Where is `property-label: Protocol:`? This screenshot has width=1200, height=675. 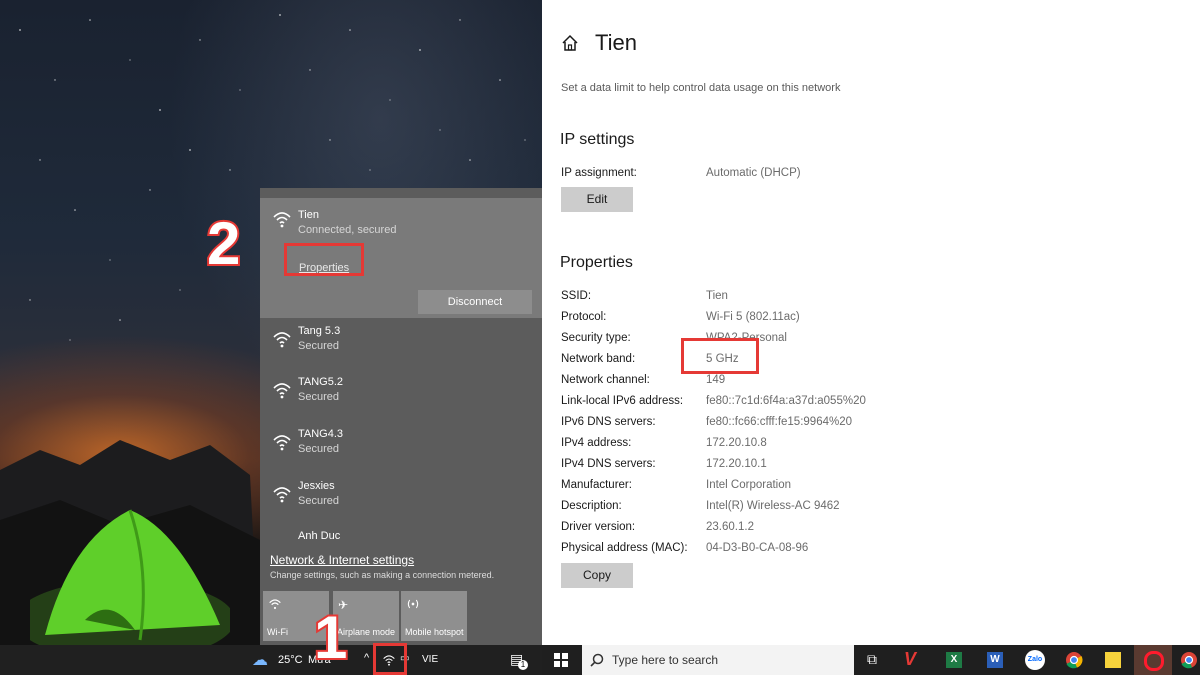
property-label: Protocol: is located at coordinates (584, 317).